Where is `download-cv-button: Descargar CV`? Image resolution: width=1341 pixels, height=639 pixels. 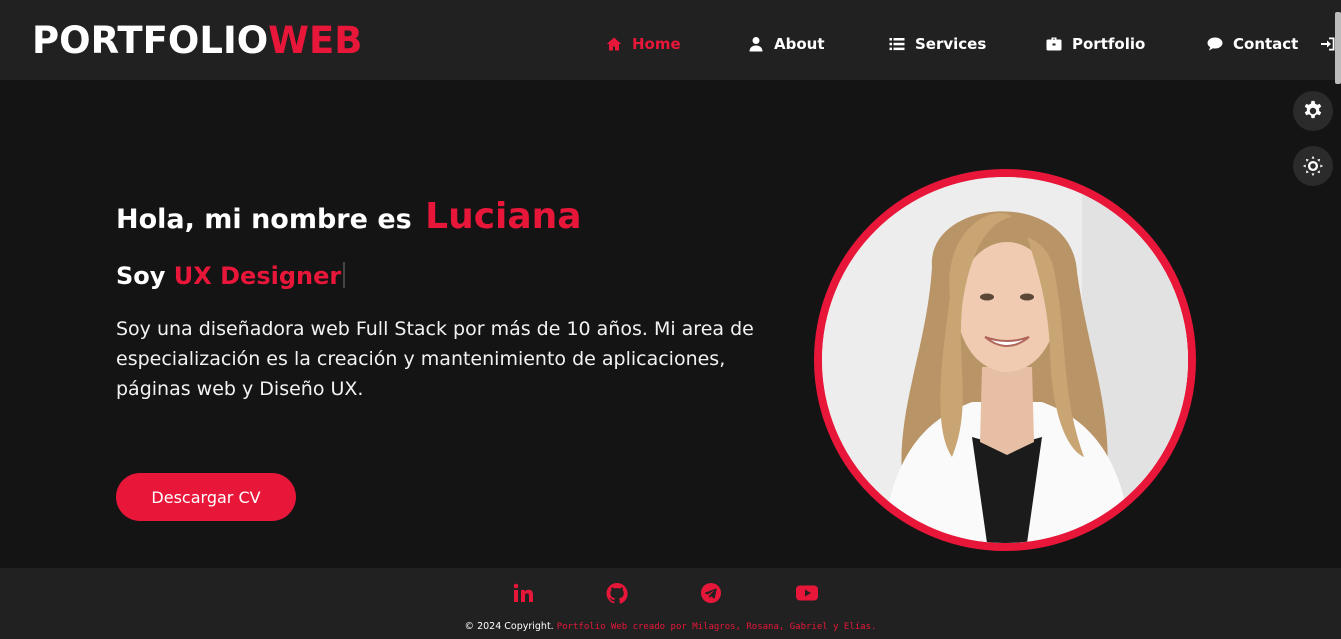 download-cv-button: Descargar CV is located at coordinates (206, 497).